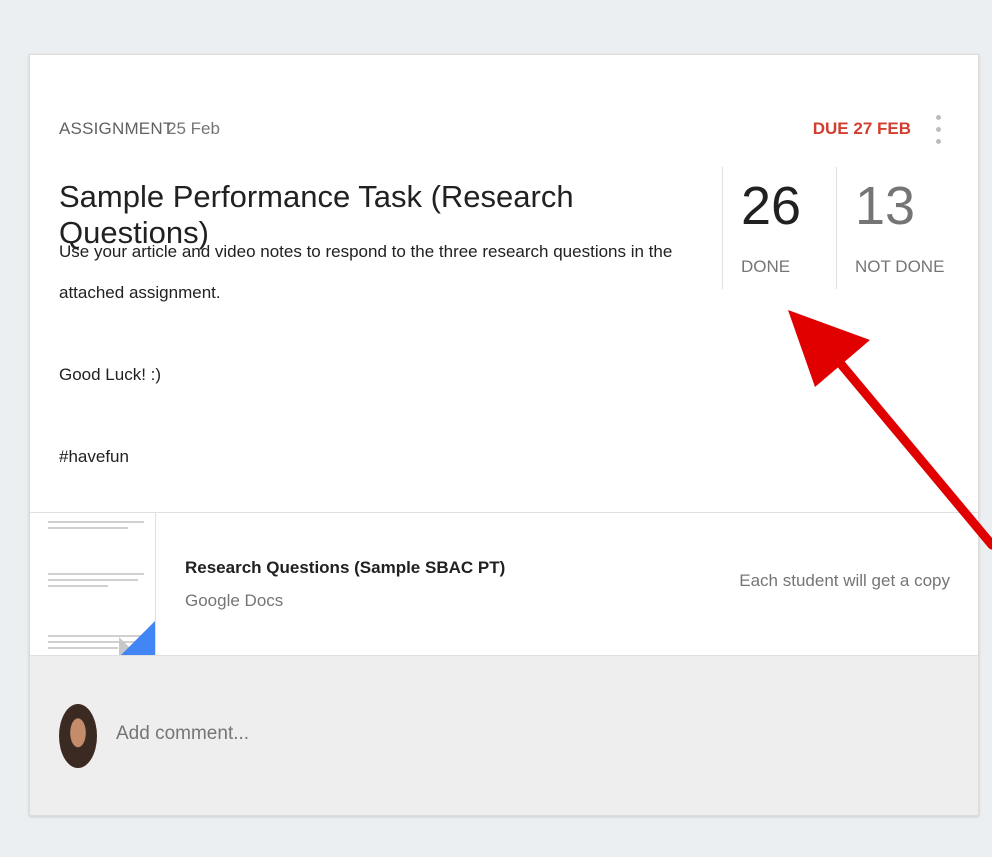  What do you see at coordinates (939, 130) in the screenshot?
I see `more-vert-icon` at bounding box center [939, 130].